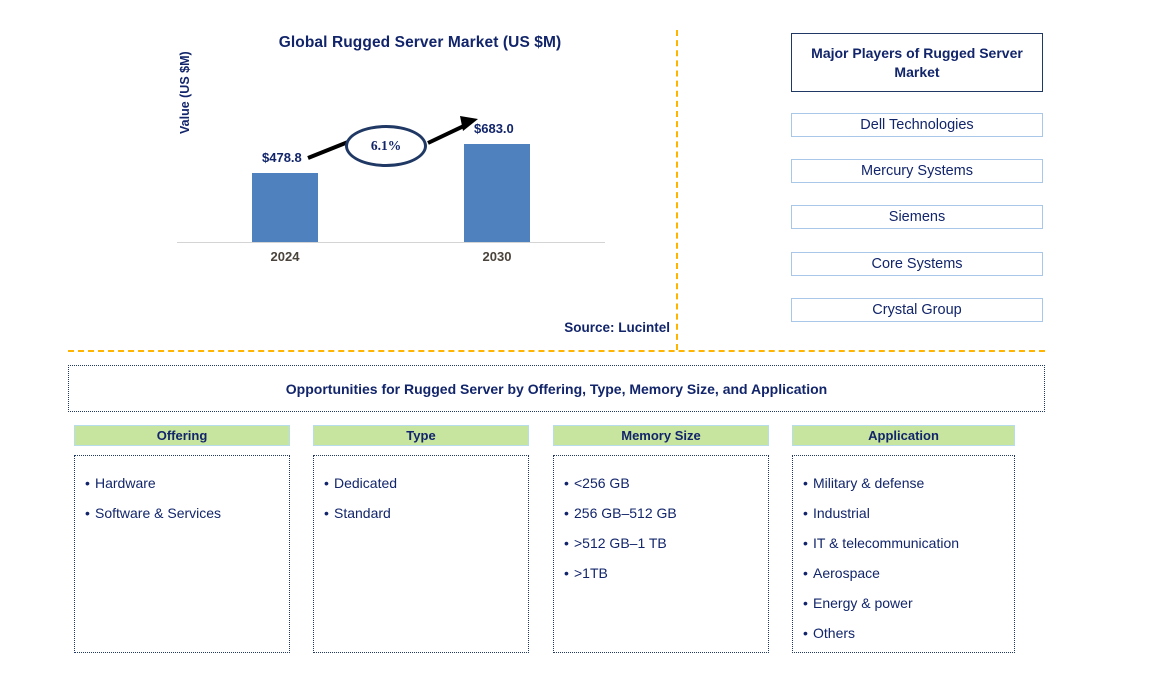  What do you see at coordinates (917, 125) in the screenshot?
I see `player-box: Dell Technologies` at bounding box center [917, 125].